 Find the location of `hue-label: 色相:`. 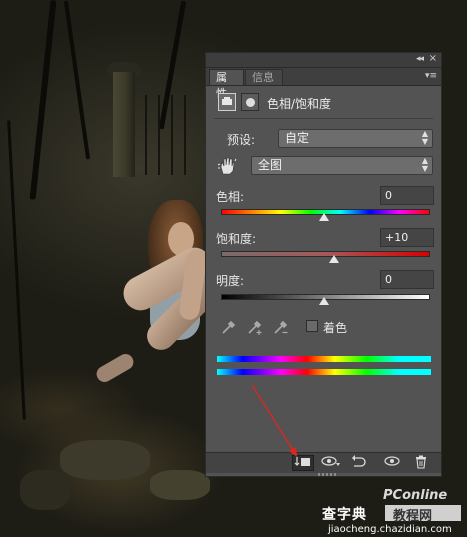

hue-label: 色相: is located at coordinates (230, 197).